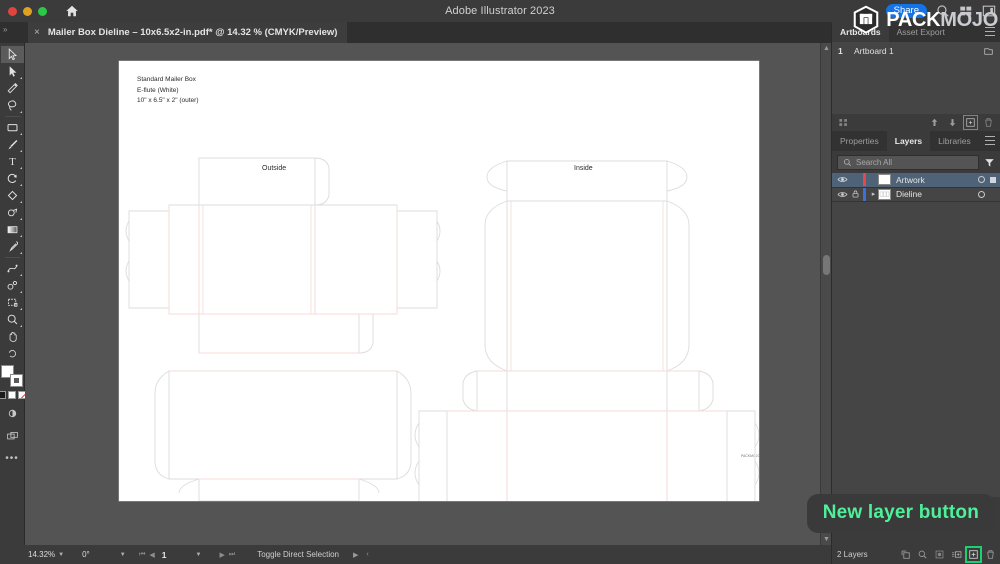 The height and width of the screenshot is (564, 1000). Describe the element at coordinates (937, 180) in the screenshot. I see `layer-name: Artwork` at that location.